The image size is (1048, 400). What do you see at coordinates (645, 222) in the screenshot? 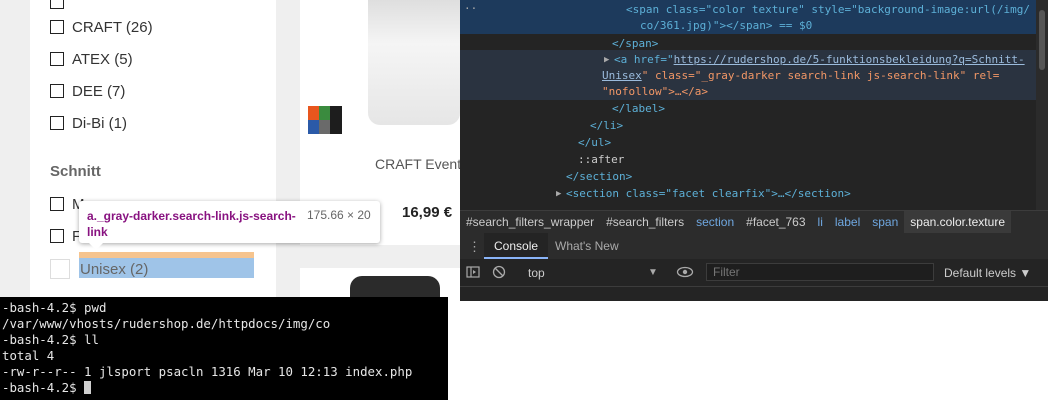
I see `breadcrumb-item: #search_filters` at bounding box center [645, 222].